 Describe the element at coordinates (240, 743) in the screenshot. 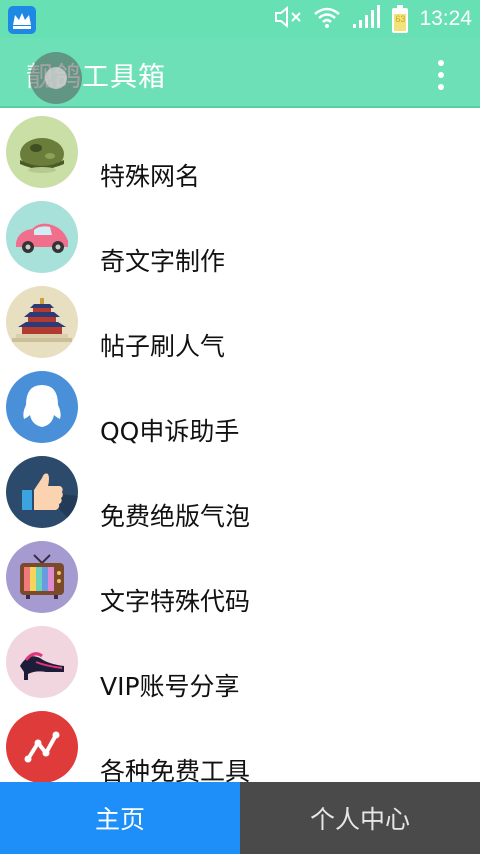

I see `list-item-free-tools: 各种免费工具` at that location.